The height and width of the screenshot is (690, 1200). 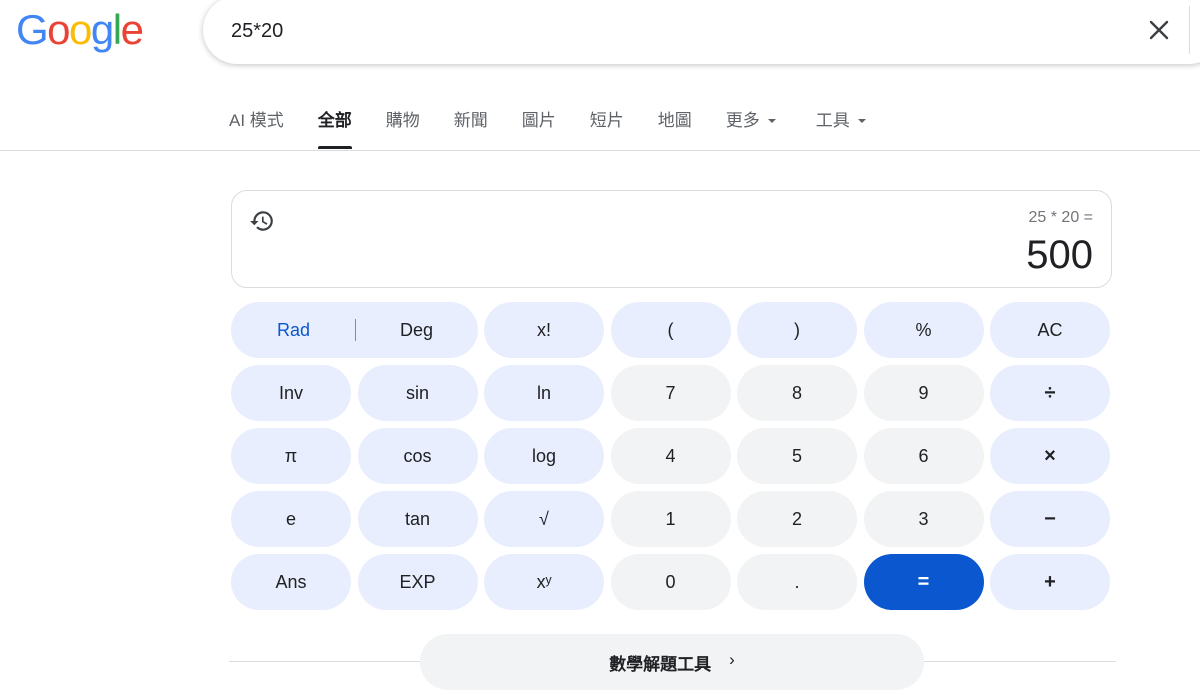 What do you see at coordinates (797, 393) in the screenshot?
I see `digit-8-button: 8` at bounding box center [797, 393].